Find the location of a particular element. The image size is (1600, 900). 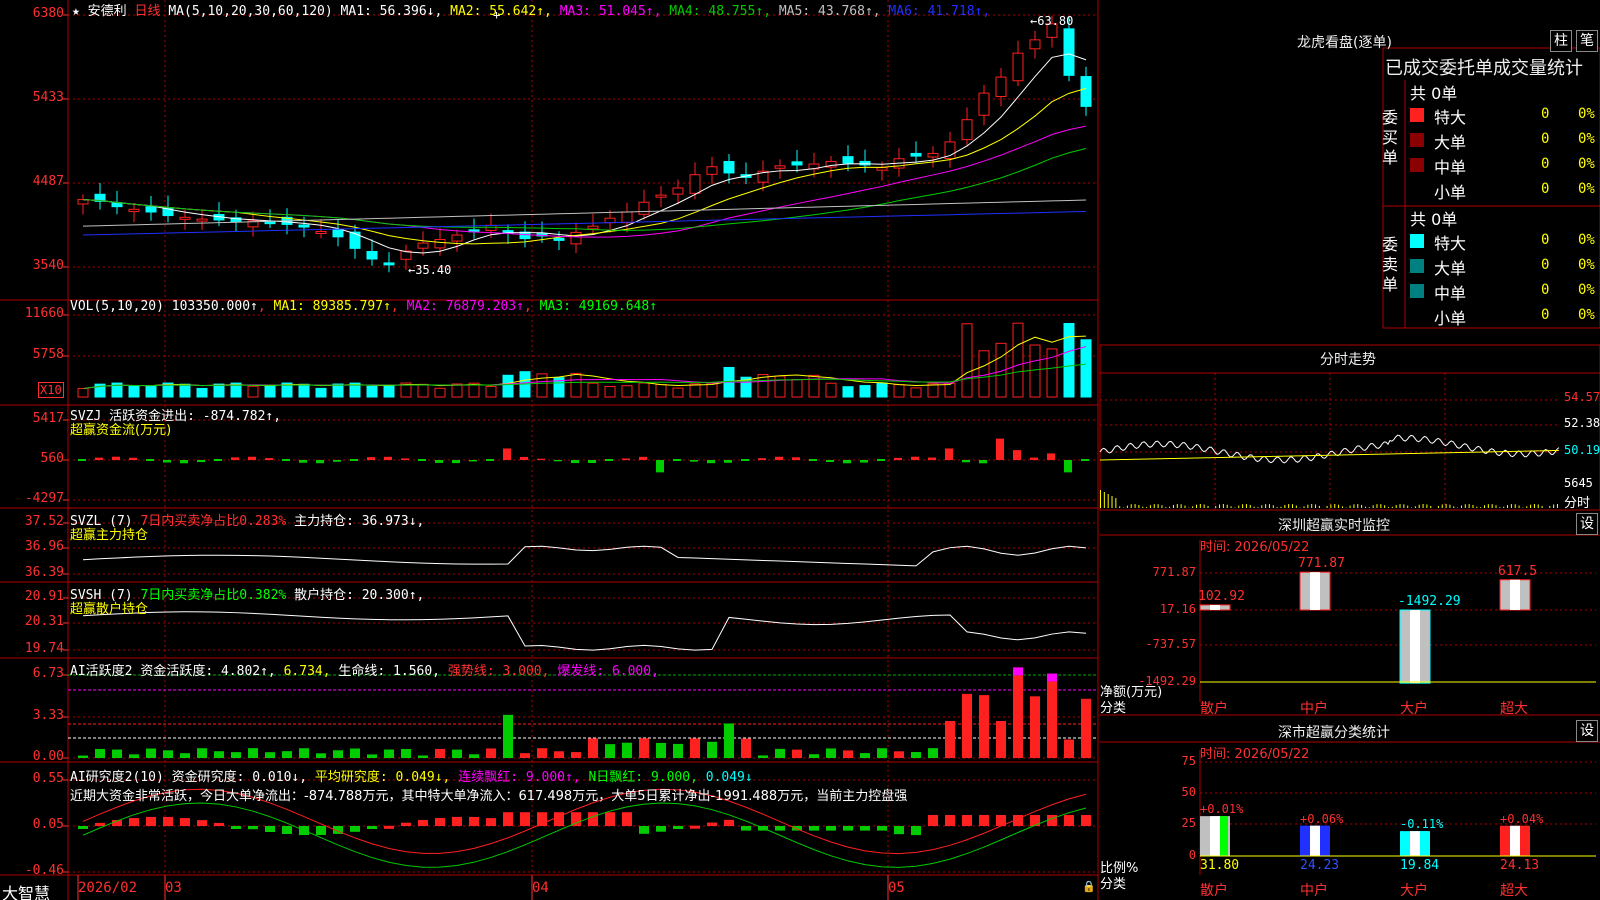

ai-research-a: 资金研究度: 0.010↓, is located at coordinates (239, 777).